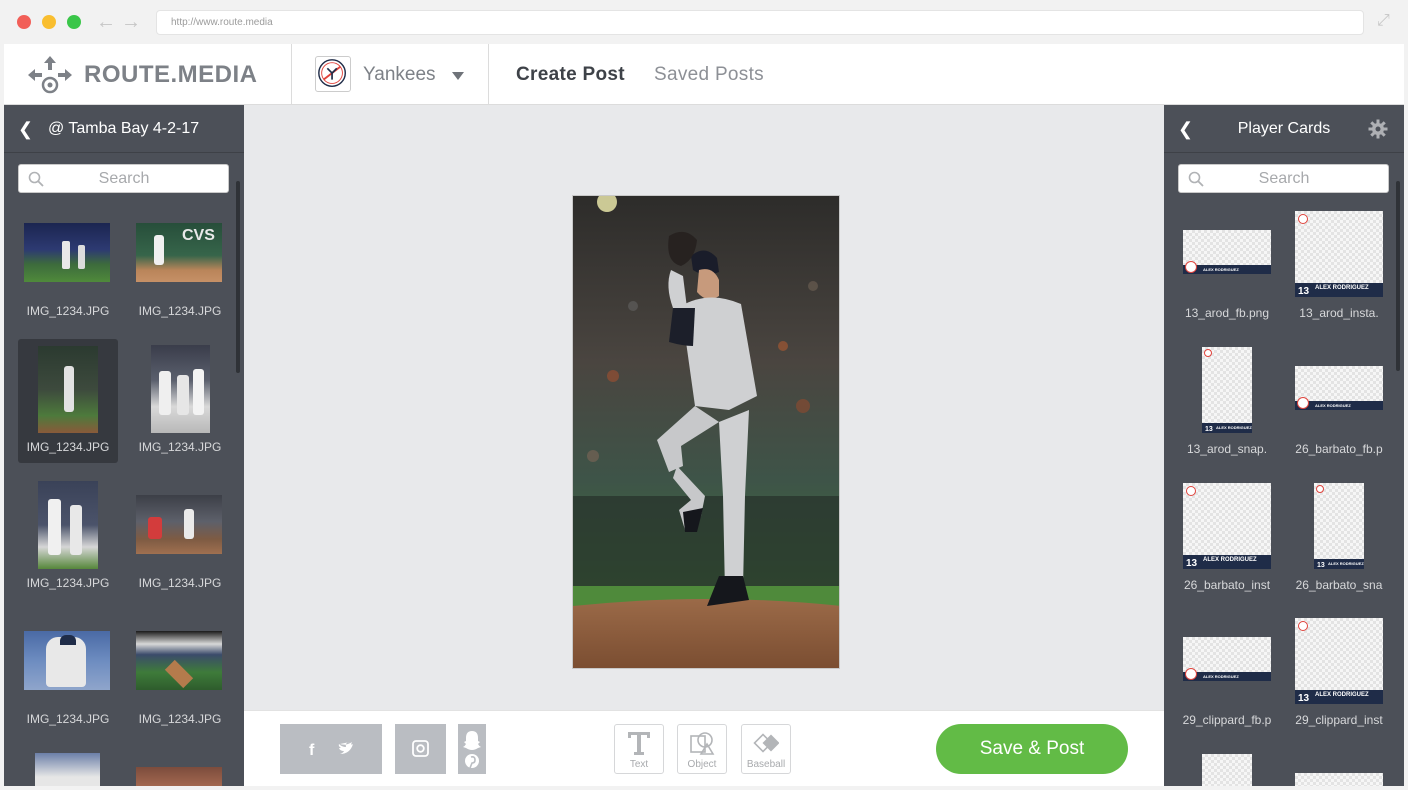 This screenshot has height=790, width=1408. I want to click on panel-header: ❮ Player Cards, so click(1284, 129).